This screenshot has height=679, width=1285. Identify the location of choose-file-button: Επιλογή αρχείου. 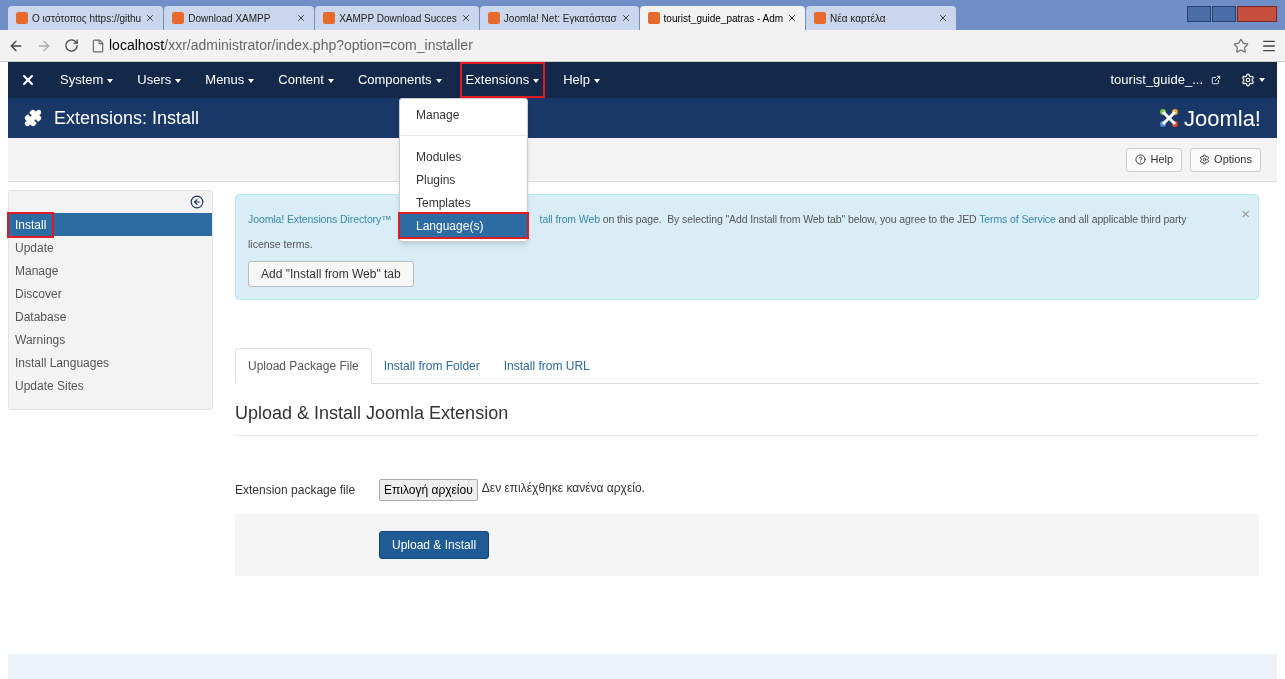
(428, 490).